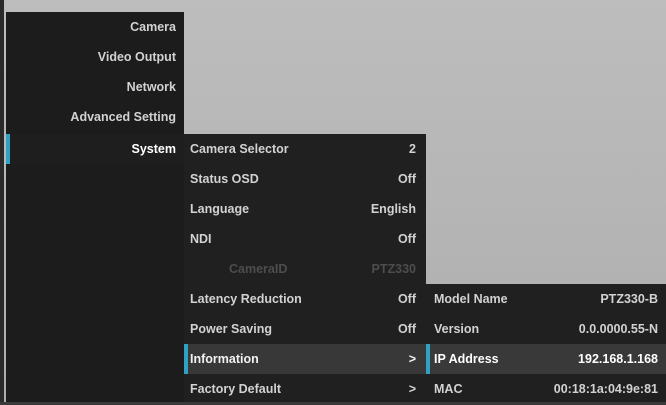 This screenshot has height=405, width=666. What do you see at coordinates (305, 239) in the screenshot?
I see `setting-ndi: NDI Off` at bounding box center [305, 239].